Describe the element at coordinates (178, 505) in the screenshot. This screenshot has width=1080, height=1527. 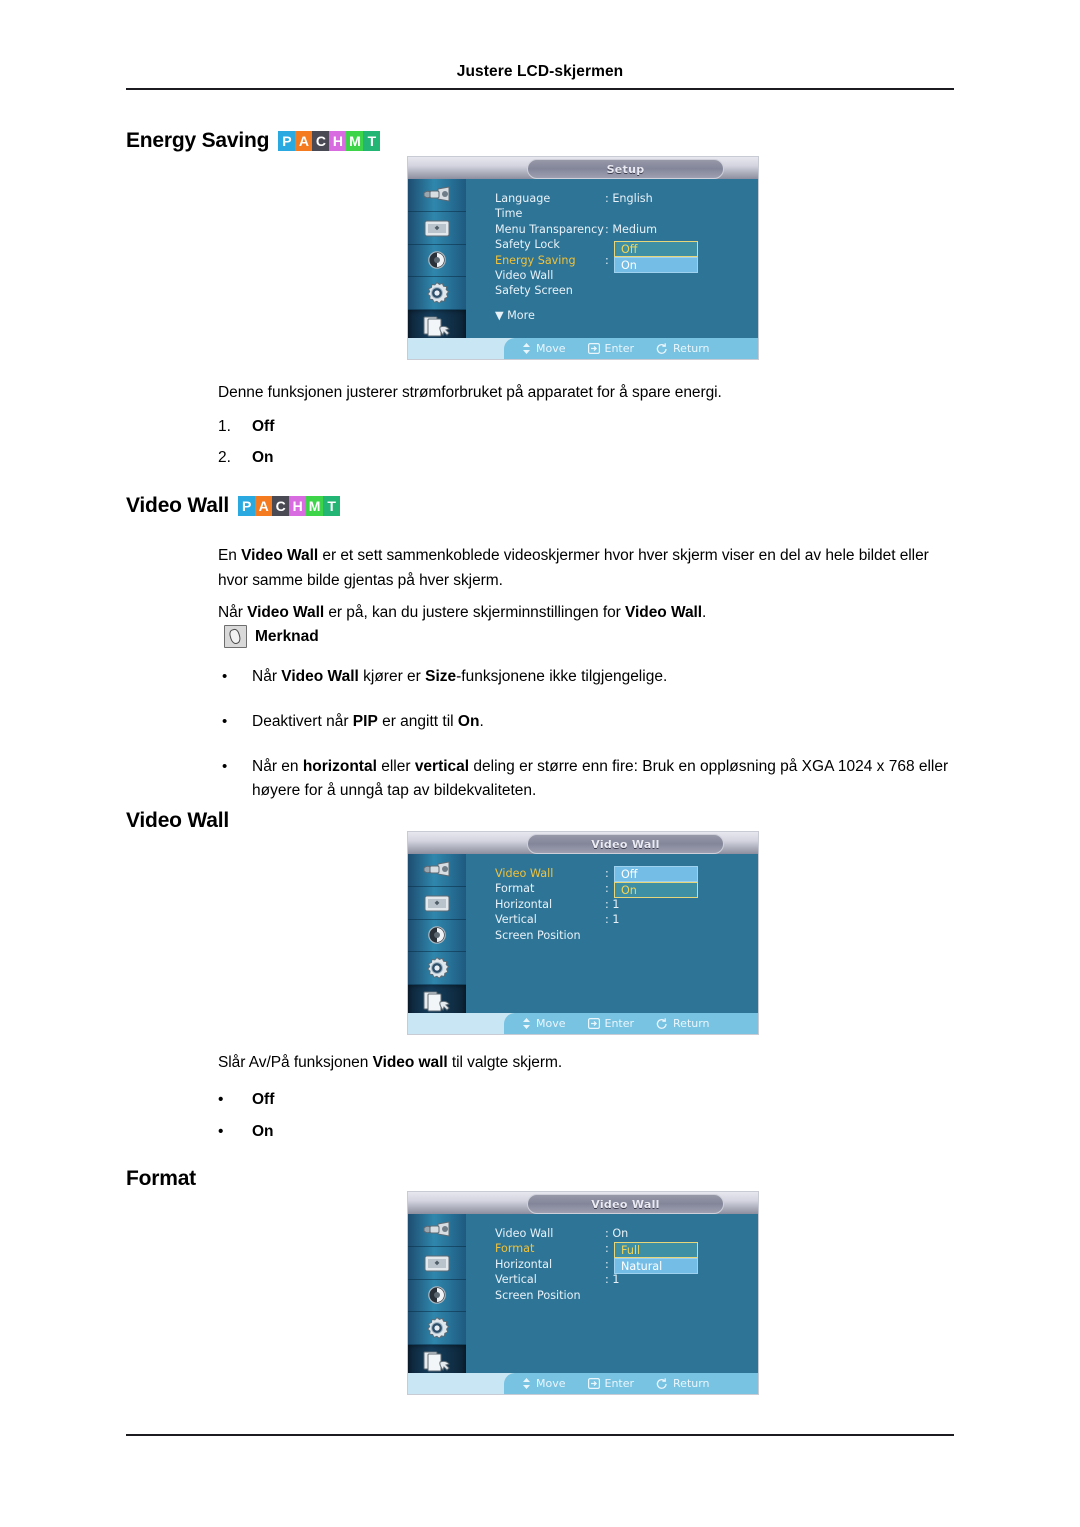
I see `heading-video-wall-text: Video Wall` at that location.